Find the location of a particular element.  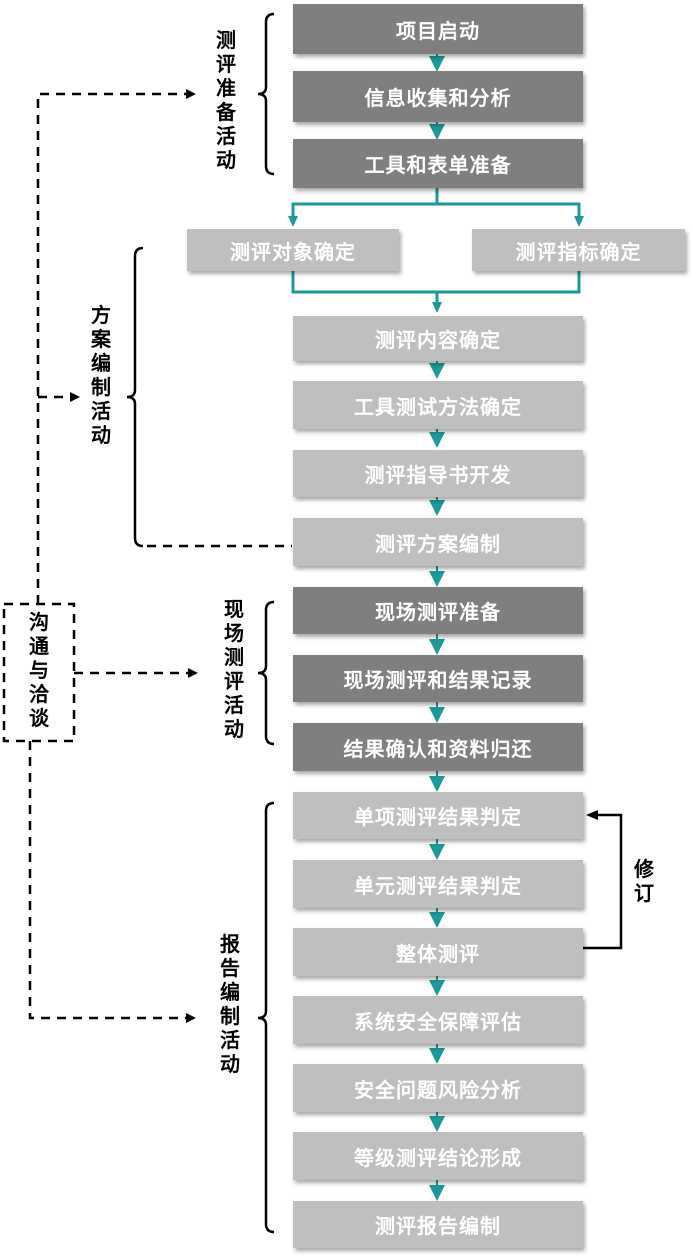

revision-loop is located at coordinates (603, 881).